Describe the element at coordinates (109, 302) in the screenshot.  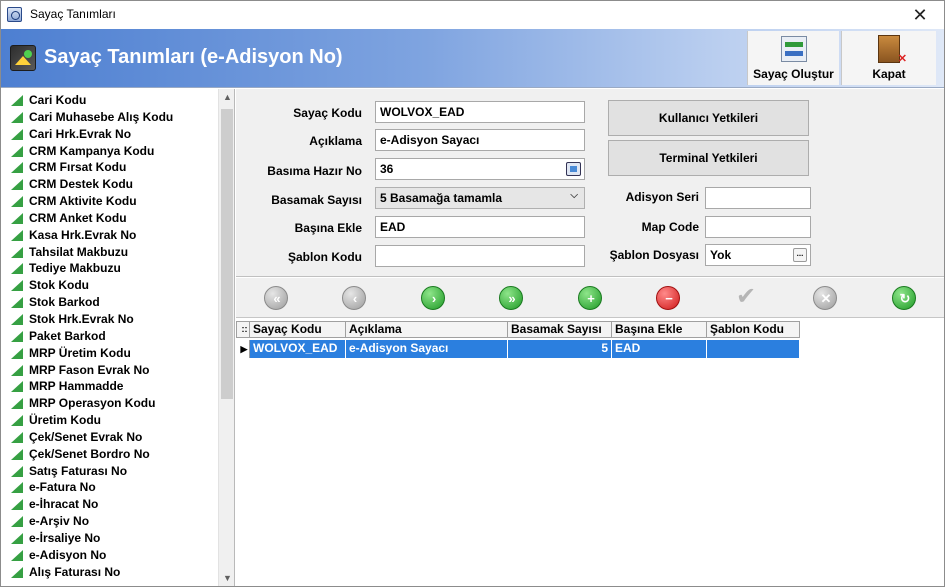
I see `sidebar-item: Stok Barkod` at that location.